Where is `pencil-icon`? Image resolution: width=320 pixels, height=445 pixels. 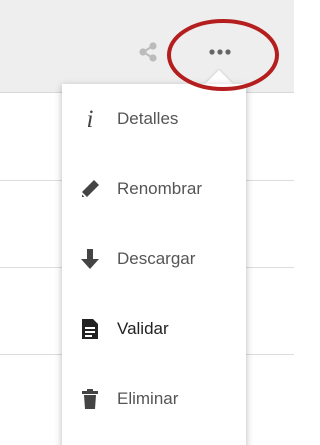
pencil-icon is located at coordinates (90, 189).